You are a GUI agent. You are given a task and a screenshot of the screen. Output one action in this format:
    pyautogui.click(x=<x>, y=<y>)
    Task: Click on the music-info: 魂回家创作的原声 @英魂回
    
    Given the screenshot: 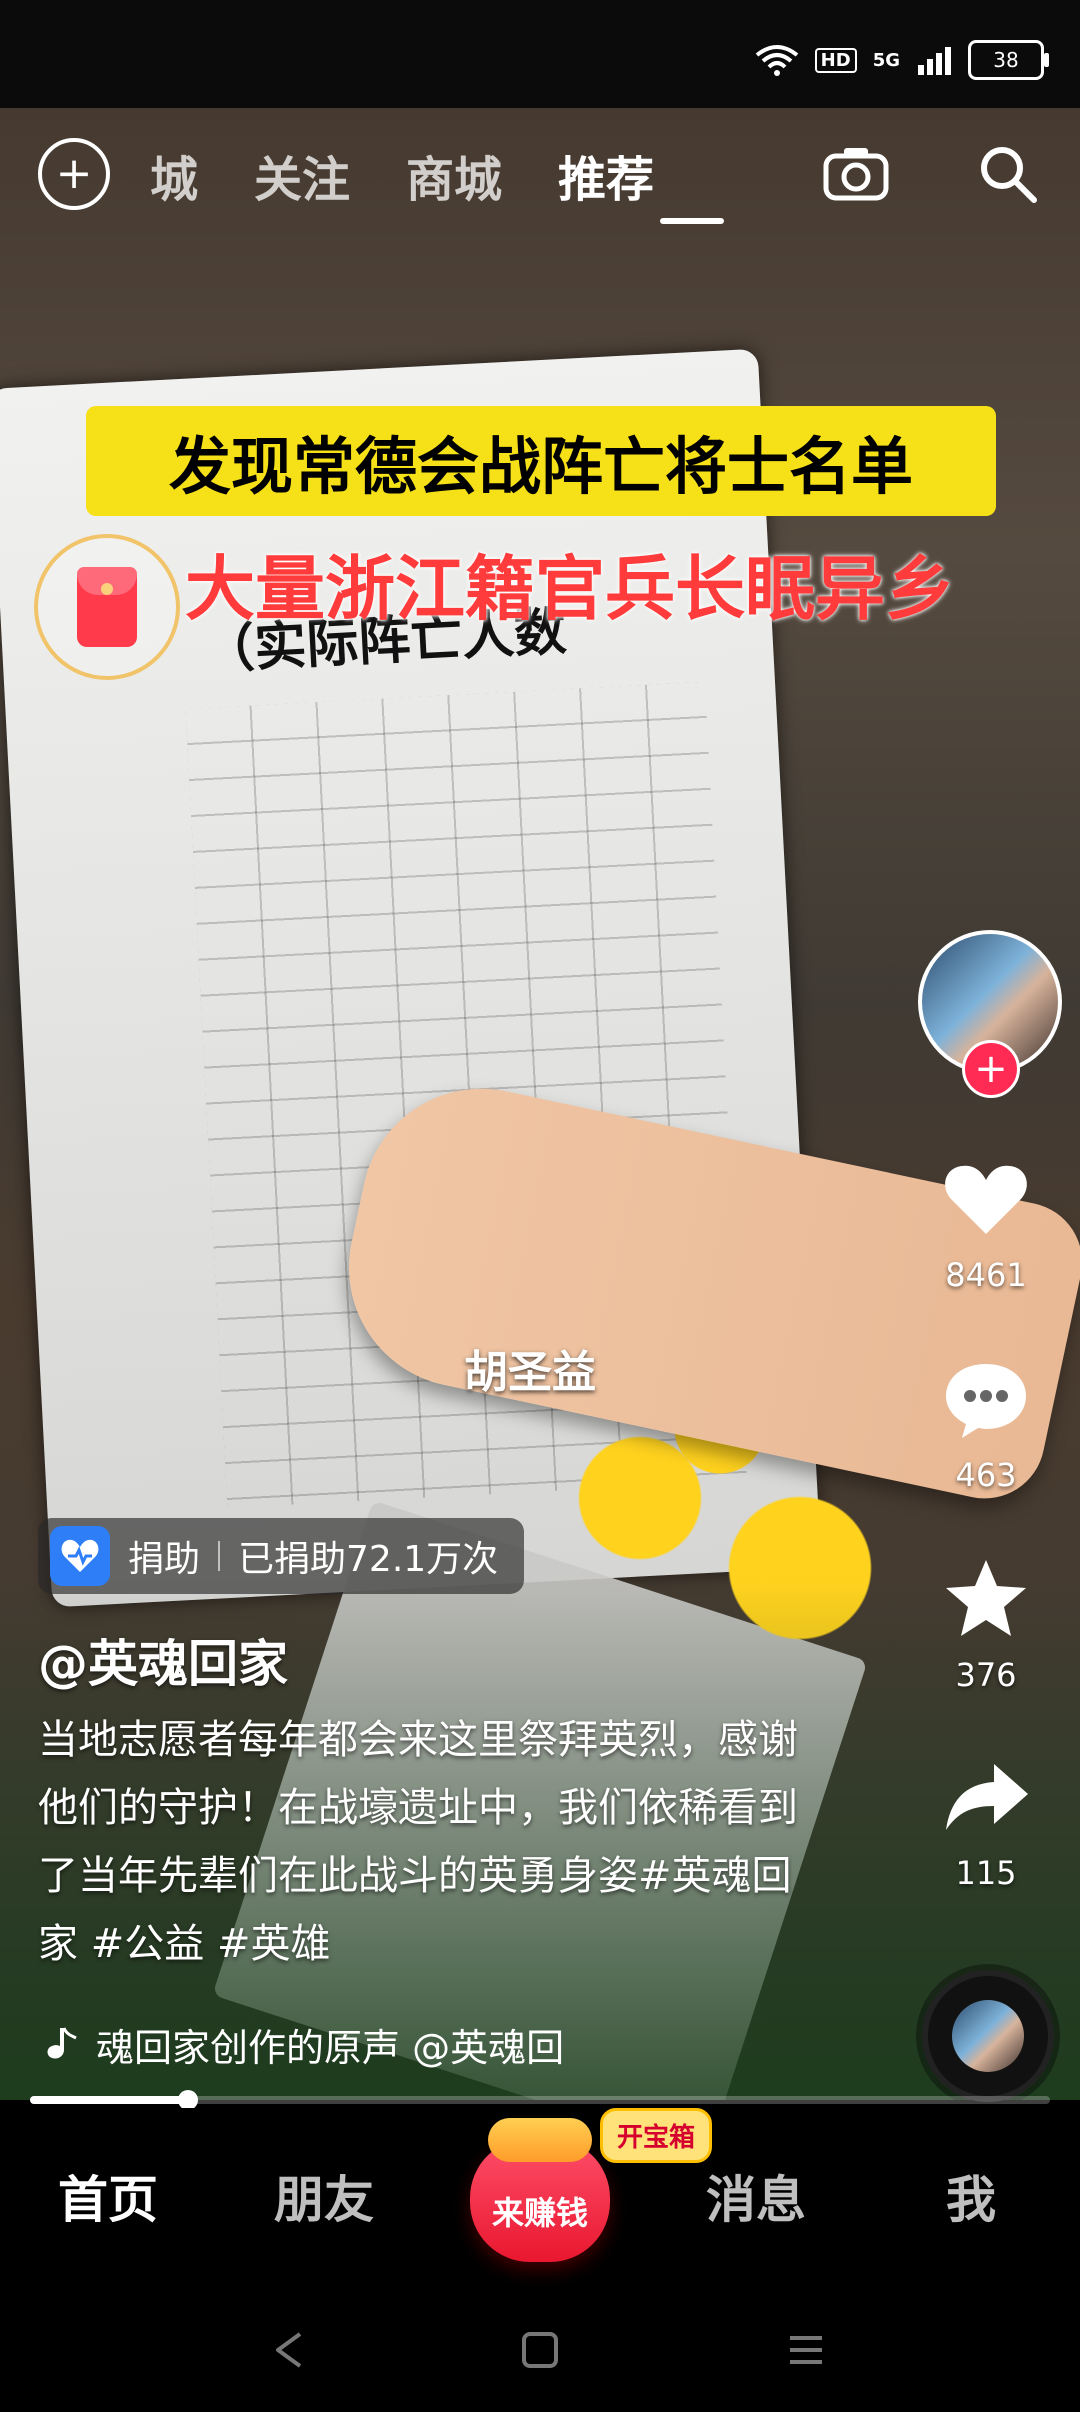 What is the action you would take?
    pyautogui.click(x=338, y=2044)
    